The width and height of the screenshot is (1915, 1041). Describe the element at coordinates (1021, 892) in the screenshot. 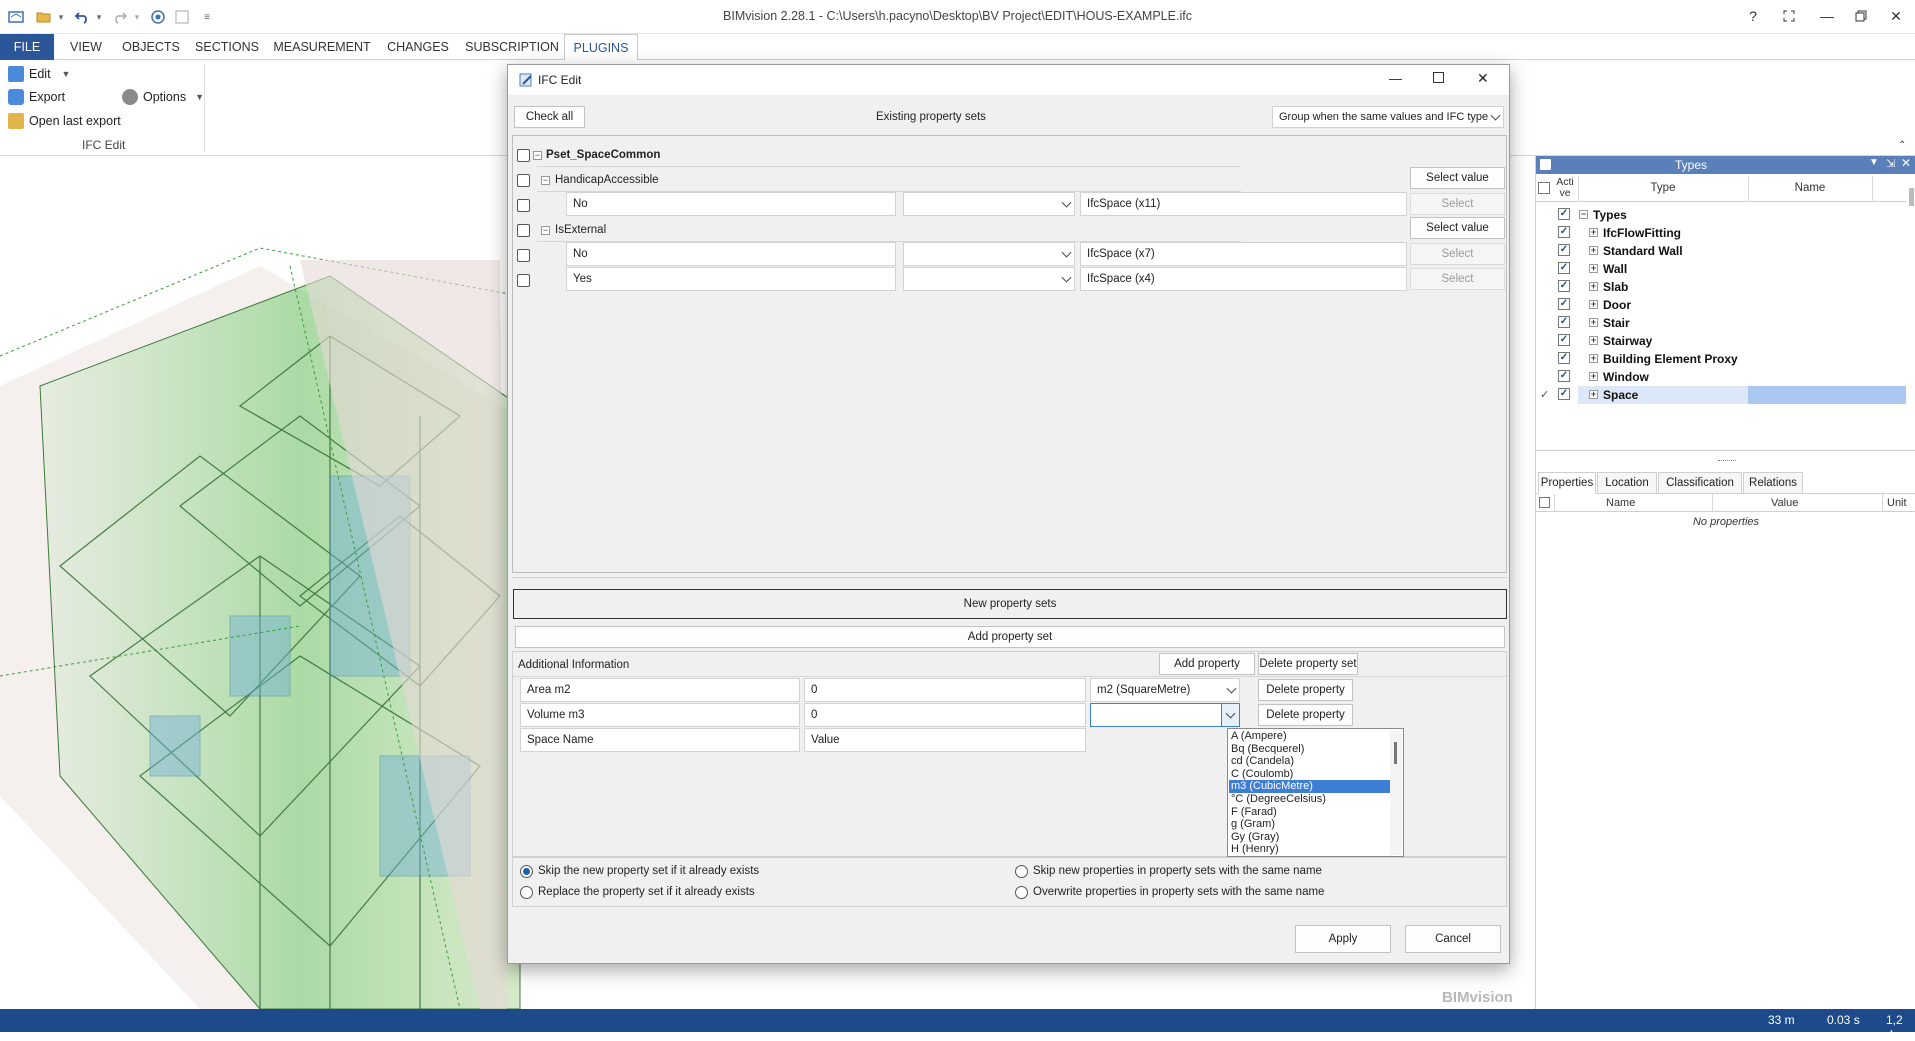

I see `overwrite-props-radio` at that location.